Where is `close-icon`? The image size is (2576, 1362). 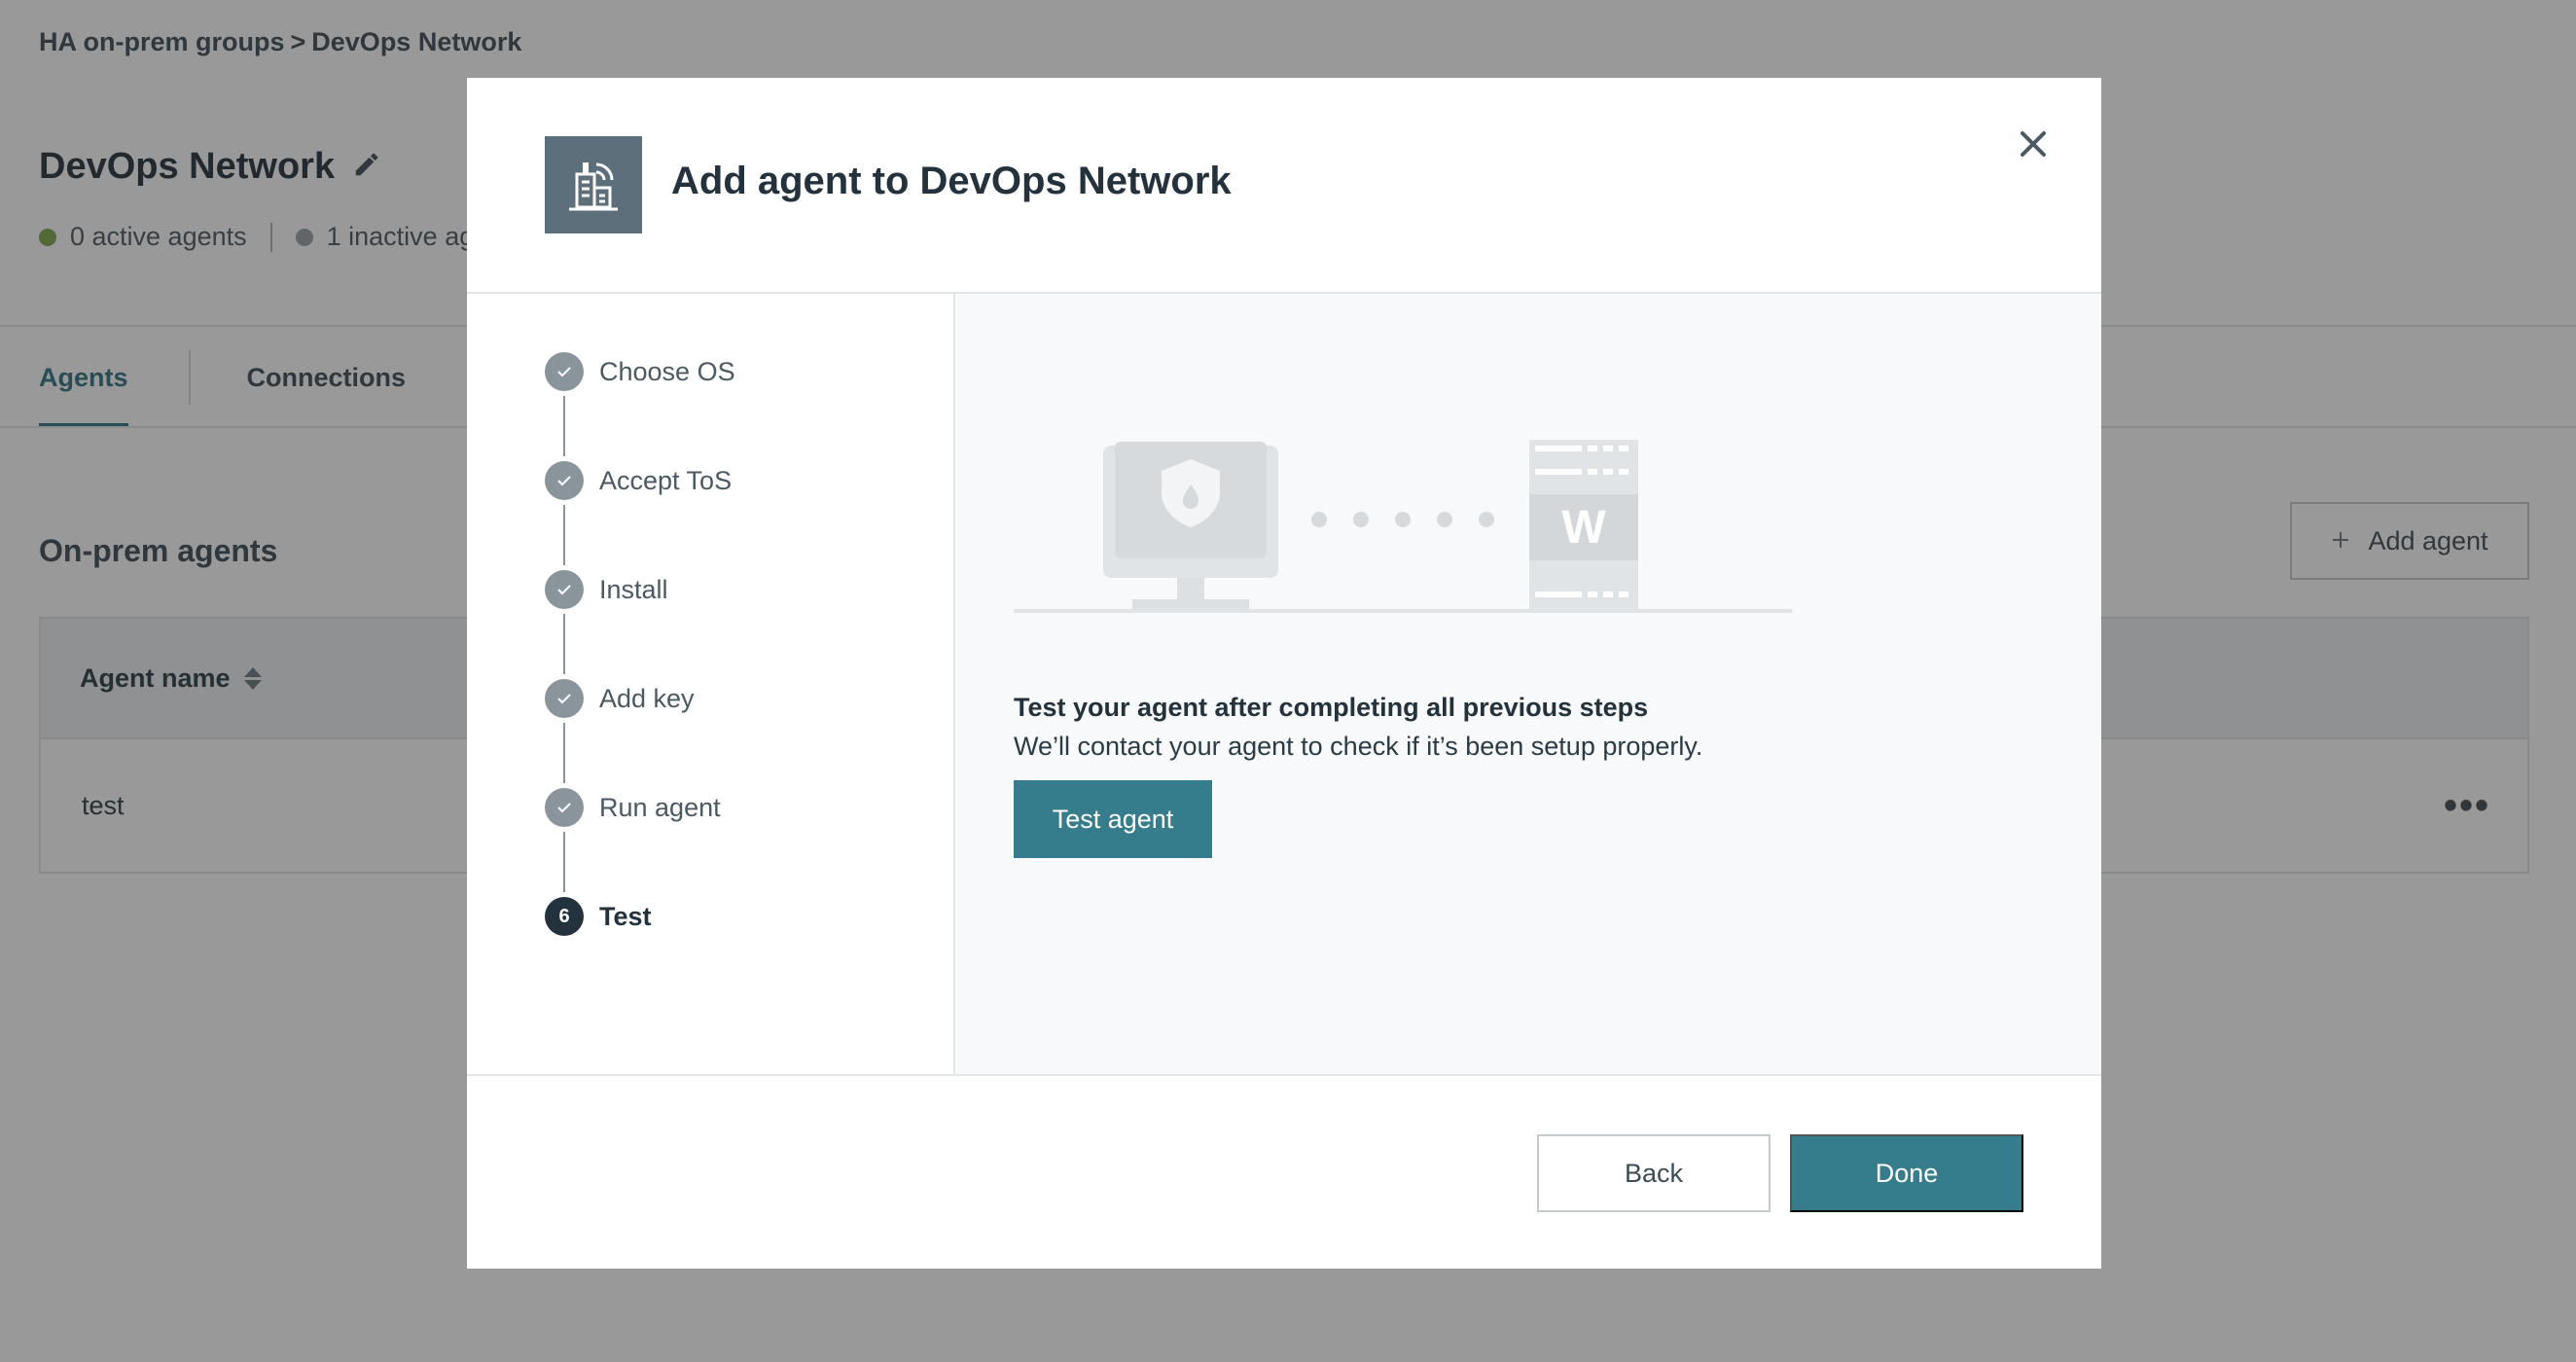 close-icon is located at coordinates (2033, 144).